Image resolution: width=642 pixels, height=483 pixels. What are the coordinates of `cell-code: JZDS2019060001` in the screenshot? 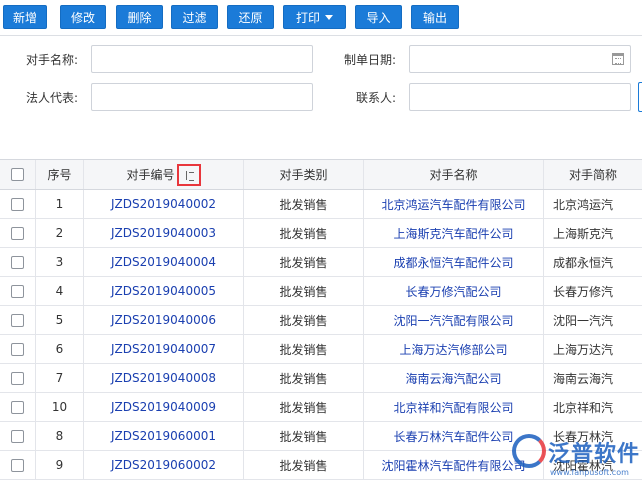 It's located at (164, 436).